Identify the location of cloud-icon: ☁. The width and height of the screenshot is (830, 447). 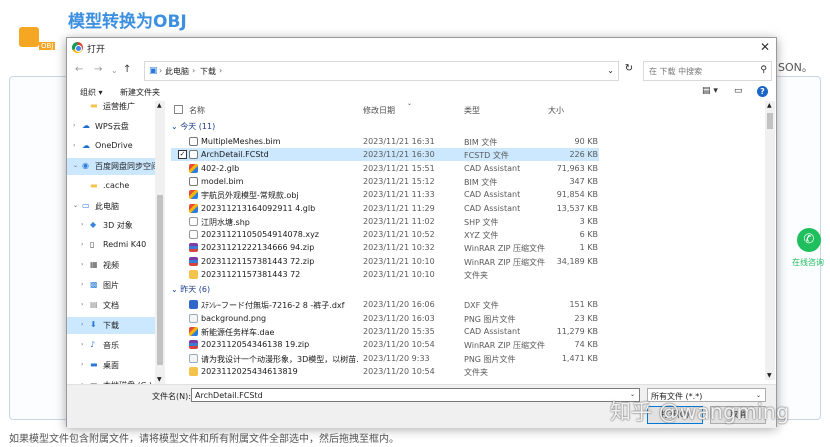
(86, 125).